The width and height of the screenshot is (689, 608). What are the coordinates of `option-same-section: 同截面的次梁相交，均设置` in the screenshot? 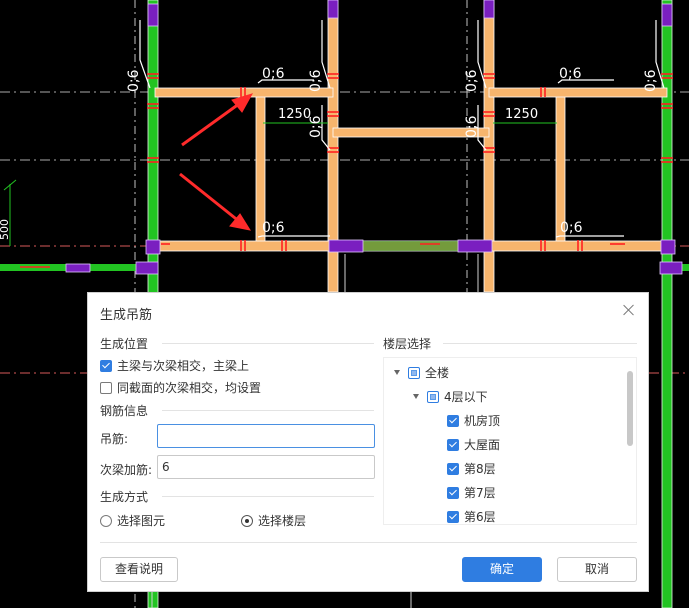 It's located at (180, 387).